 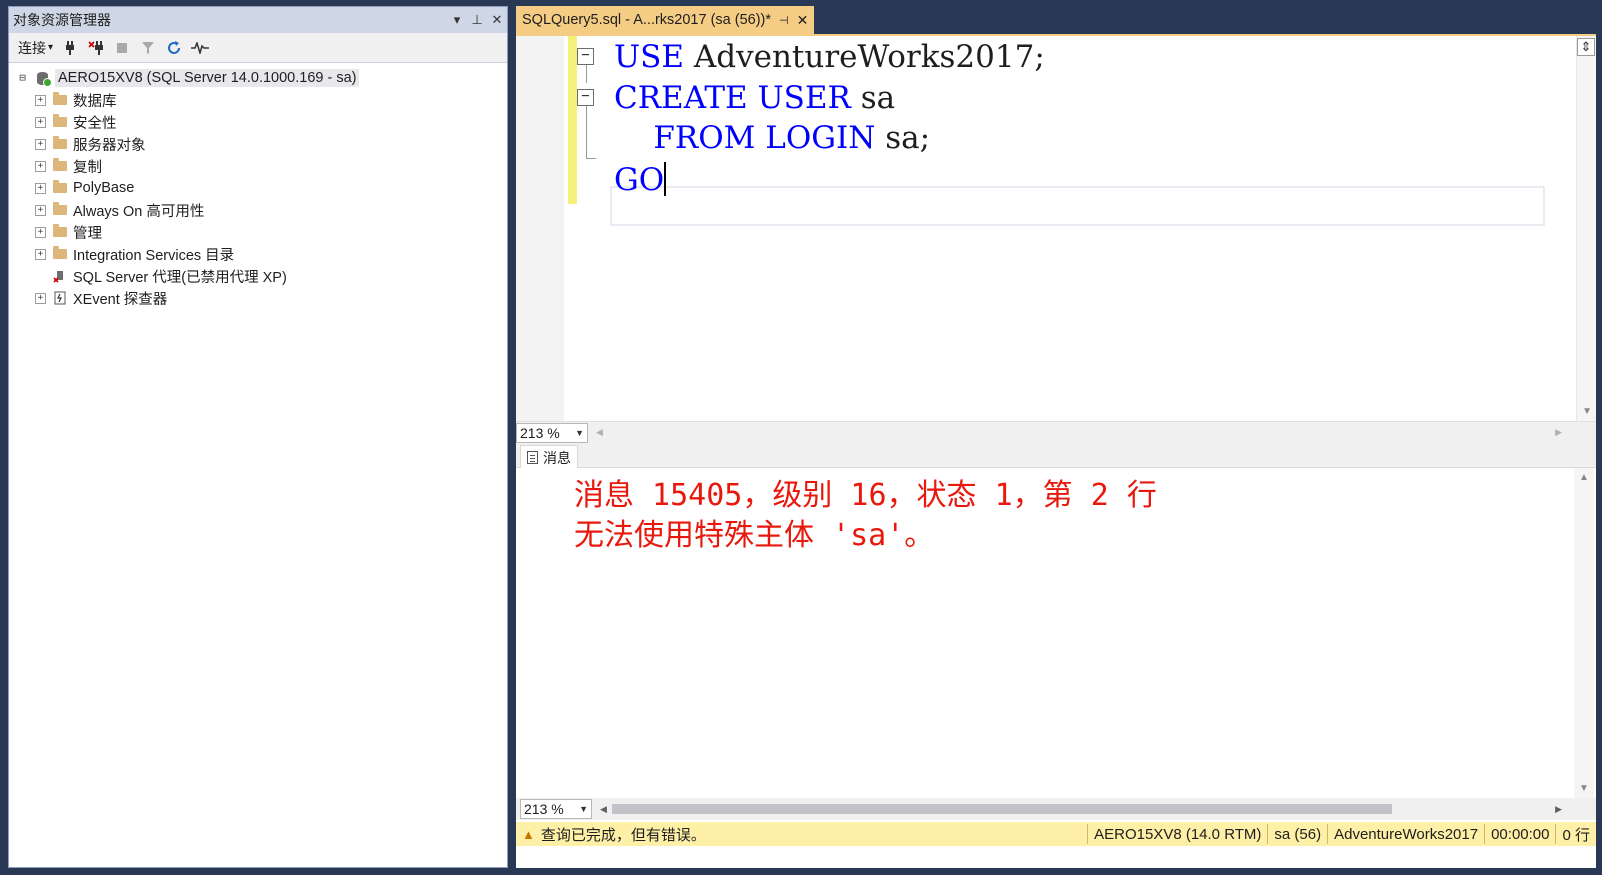 What do you see at coordinates (51, 47) in the screenshot?
I see `chevron-down-icon: ▾` at bounding box center [51, 47].